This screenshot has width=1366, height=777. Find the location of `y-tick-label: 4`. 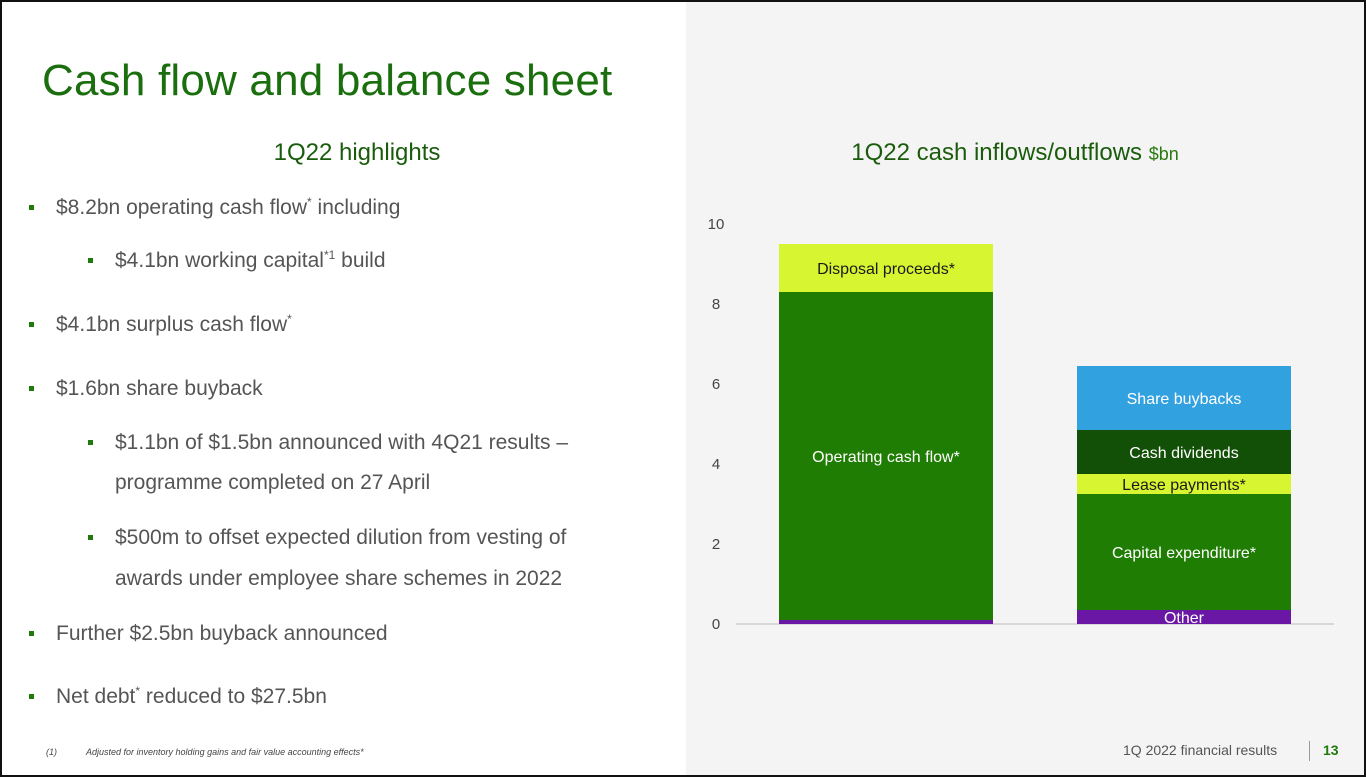

y-tick-label: 4 is located at coordinates (716, 464).